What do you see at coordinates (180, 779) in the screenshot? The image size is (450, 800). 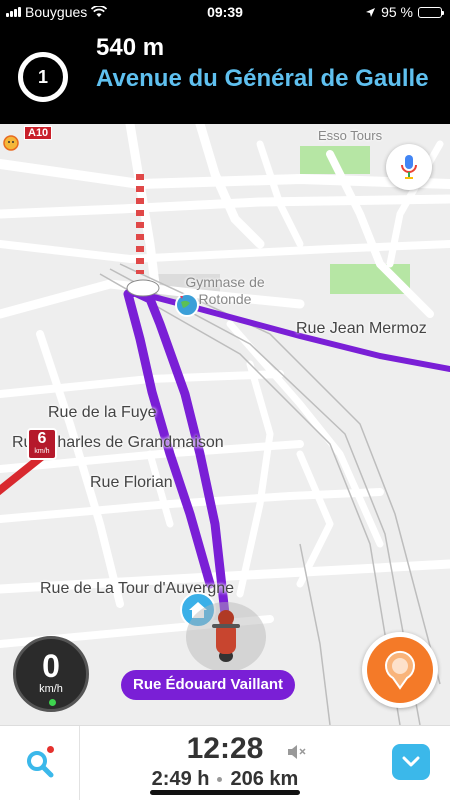 I see `trip-duration: 2:49 h` at bounding box center [180, 779].